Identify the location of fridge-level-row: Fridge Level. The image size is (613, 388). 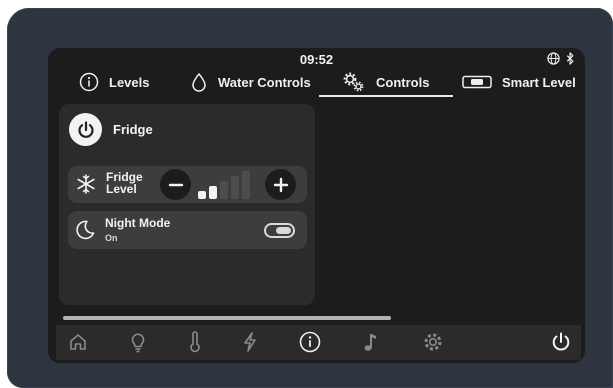
(187, 184).